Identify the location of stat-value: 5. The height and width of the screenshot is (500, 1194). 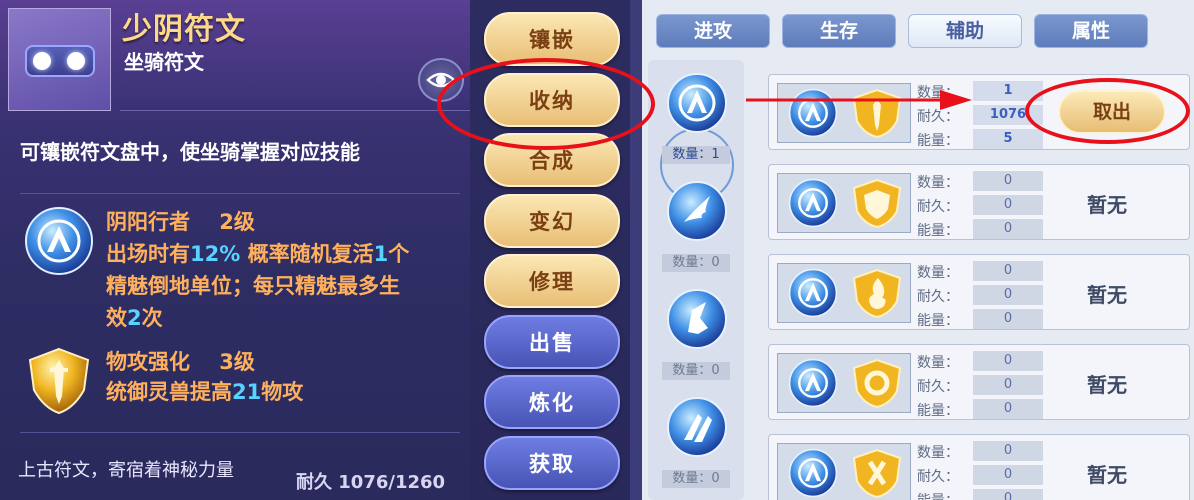
(1008, 139).